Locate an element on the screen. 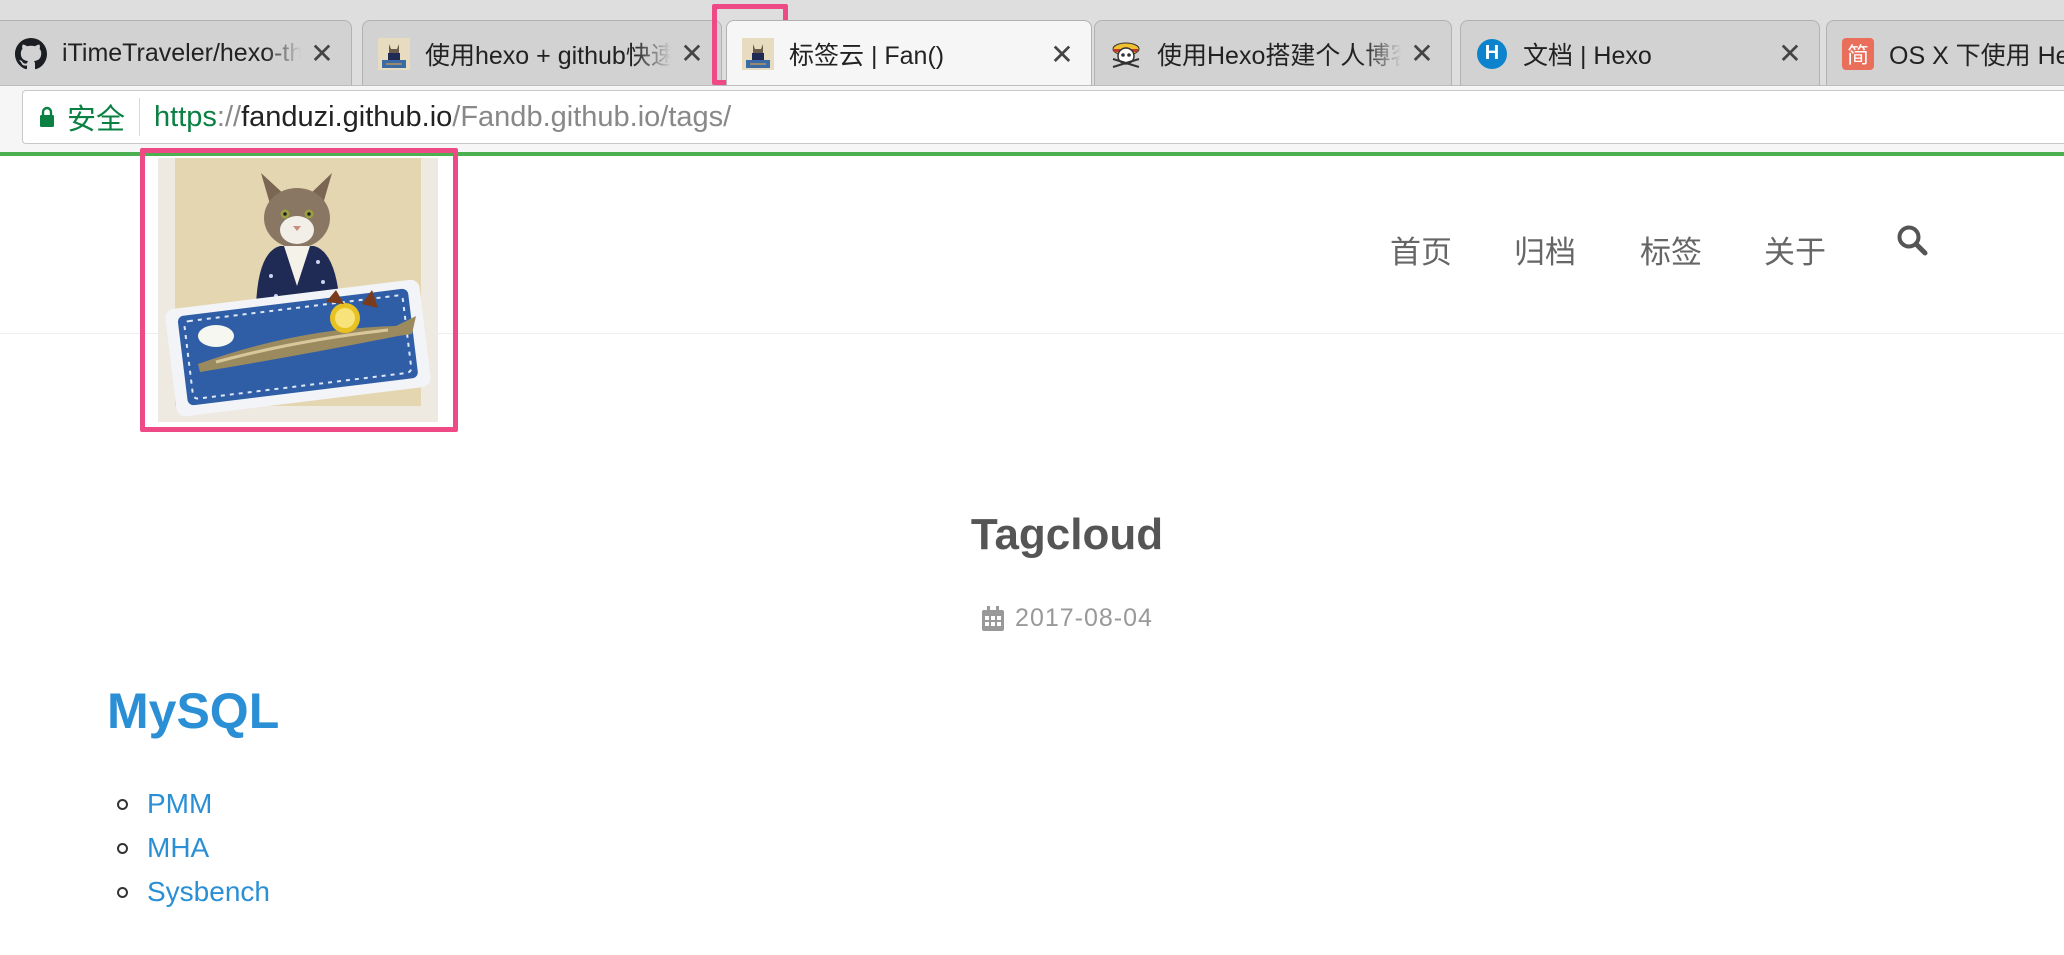  tab-title: iTimeTraveler/hexo-theme is located at coordinates (181, 53).